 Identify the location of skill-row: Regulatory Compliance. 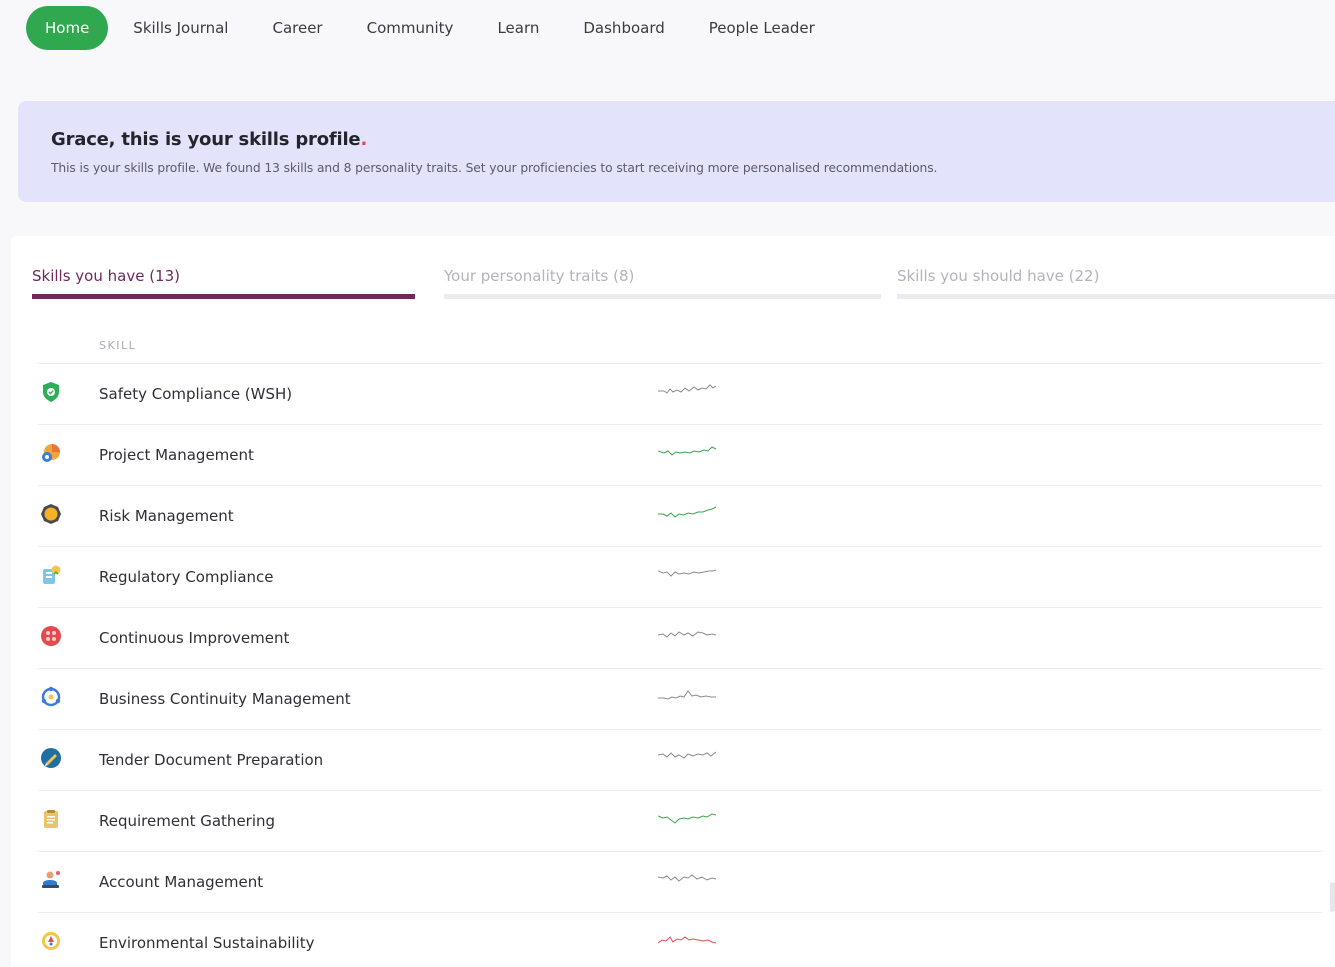
(680, 576).